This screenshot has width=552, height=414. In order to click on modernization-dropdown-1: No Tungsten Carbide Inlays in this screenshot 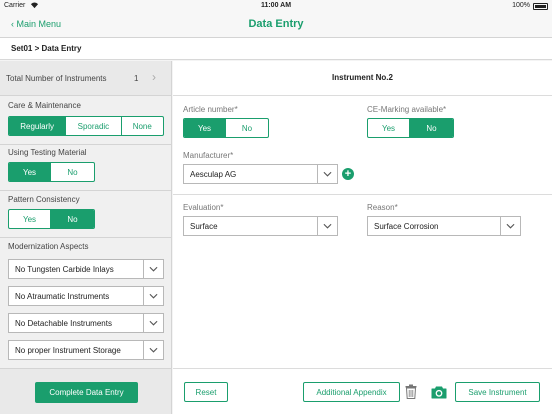, I will do `click(86, 269)`.